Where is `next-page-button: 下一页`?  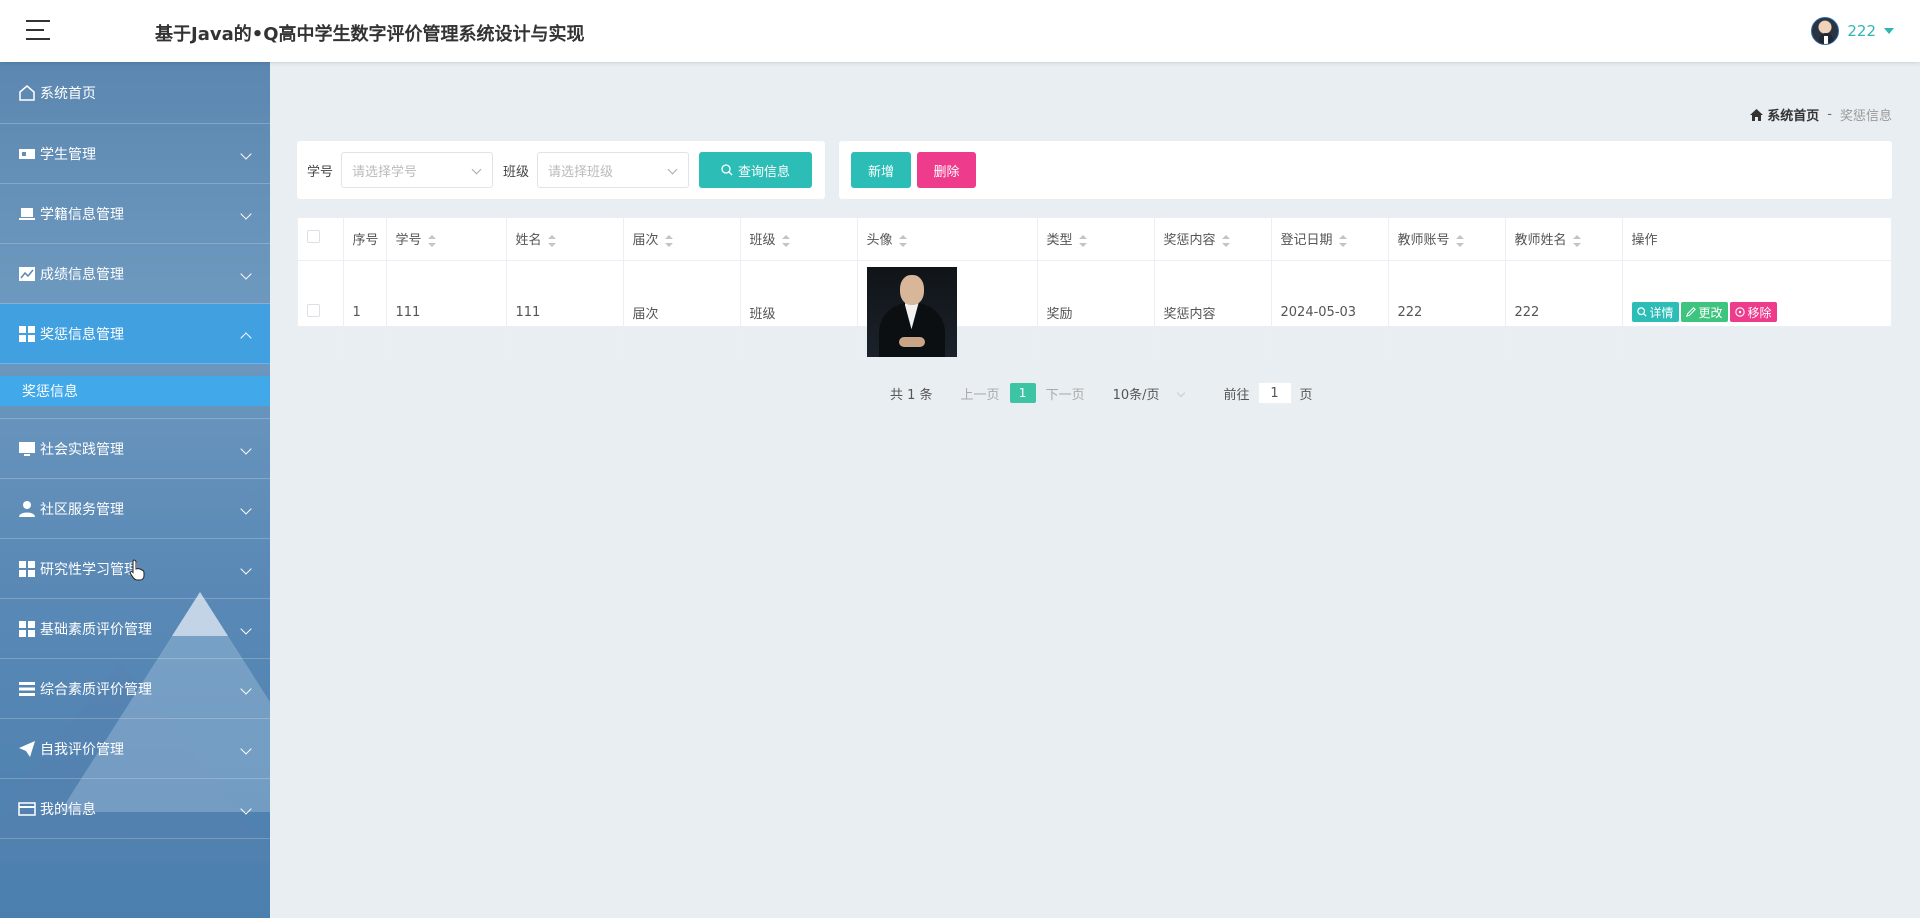
next-page-button: 下一页 is located at coordinates (1065, 393).